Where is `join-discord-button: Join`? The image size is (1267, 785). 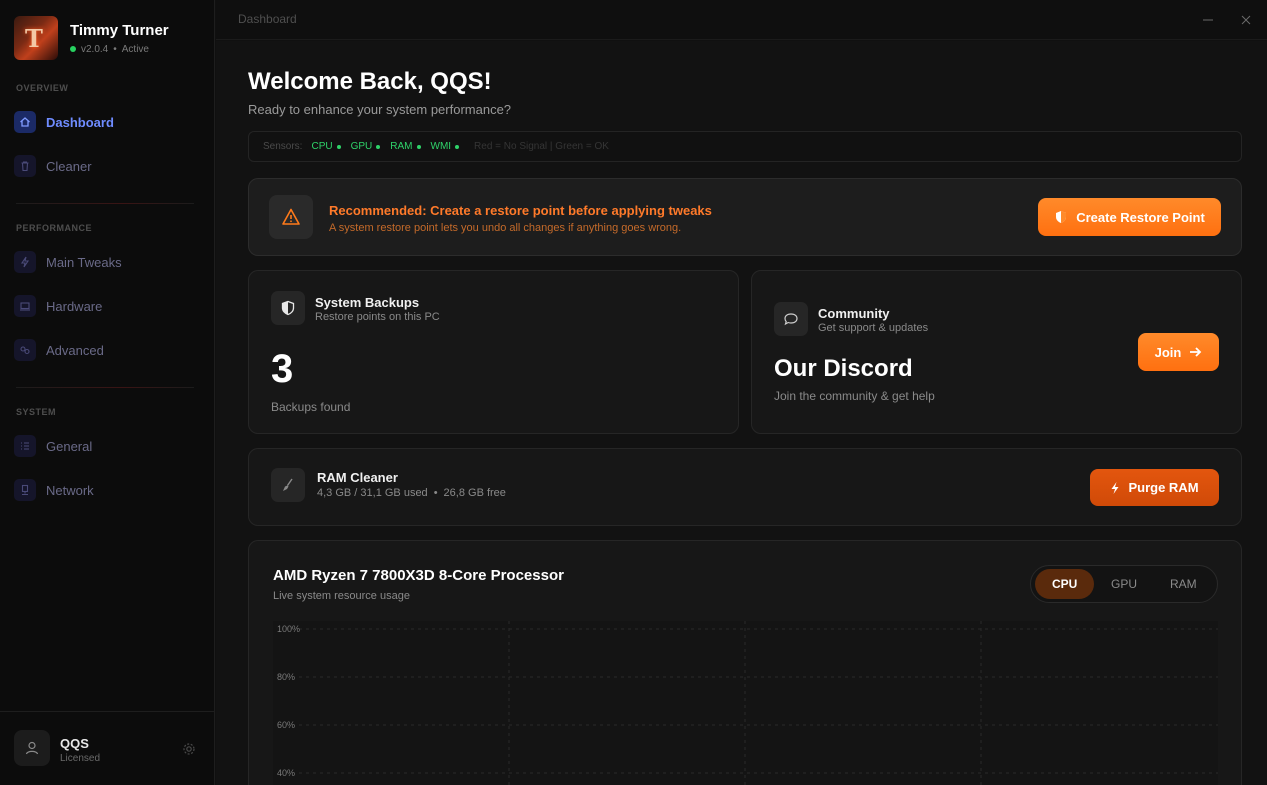
join-discord-button: Join is located at coordinates (1178, 352).